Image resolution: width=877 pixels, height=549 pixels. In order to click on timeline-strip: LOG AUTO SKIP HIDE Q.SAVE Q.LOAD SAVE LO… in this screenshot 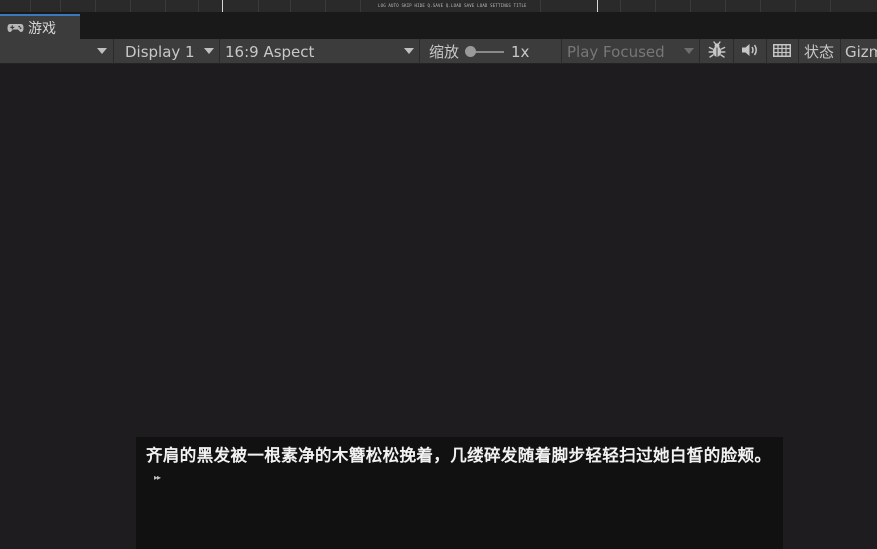, I will do `click(438, 6)`.